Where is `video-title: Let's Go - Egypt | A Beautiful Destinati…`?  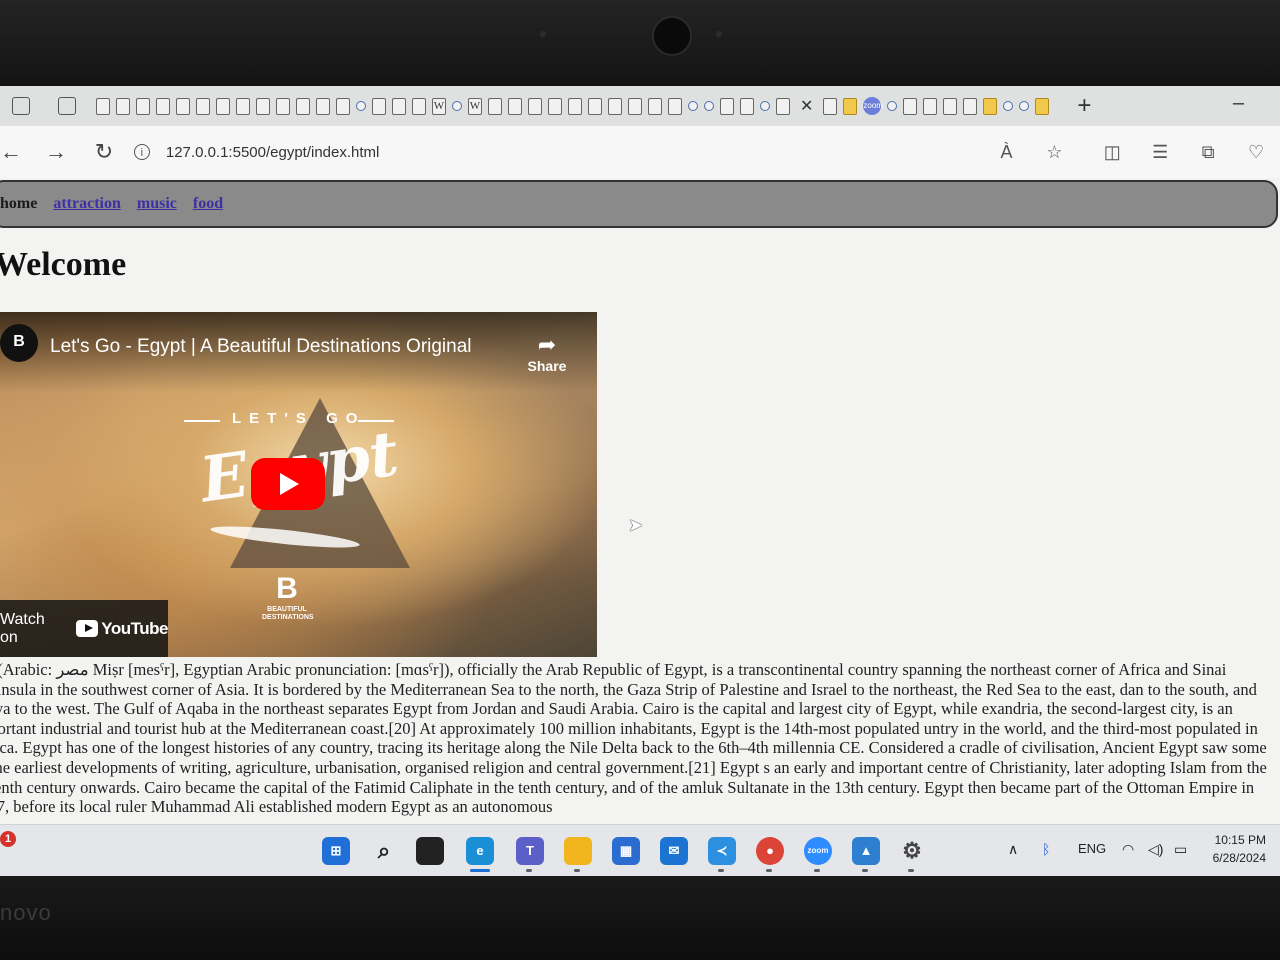 video-title: Let's Go - Egypt | A Beautiful Destinati… is located at coordinates (261, 347).